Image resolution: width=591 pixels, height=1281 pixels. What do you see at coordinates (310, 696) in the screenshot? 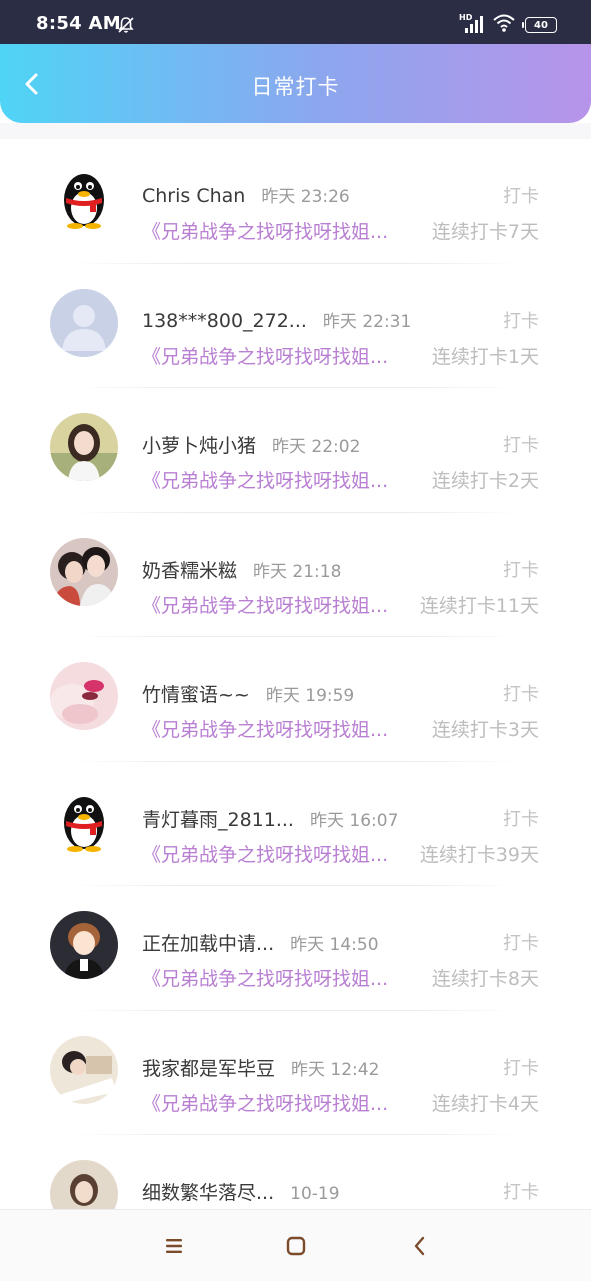
I see `checkin-time: 昨天 19:59` at bounding box center [310, 696].